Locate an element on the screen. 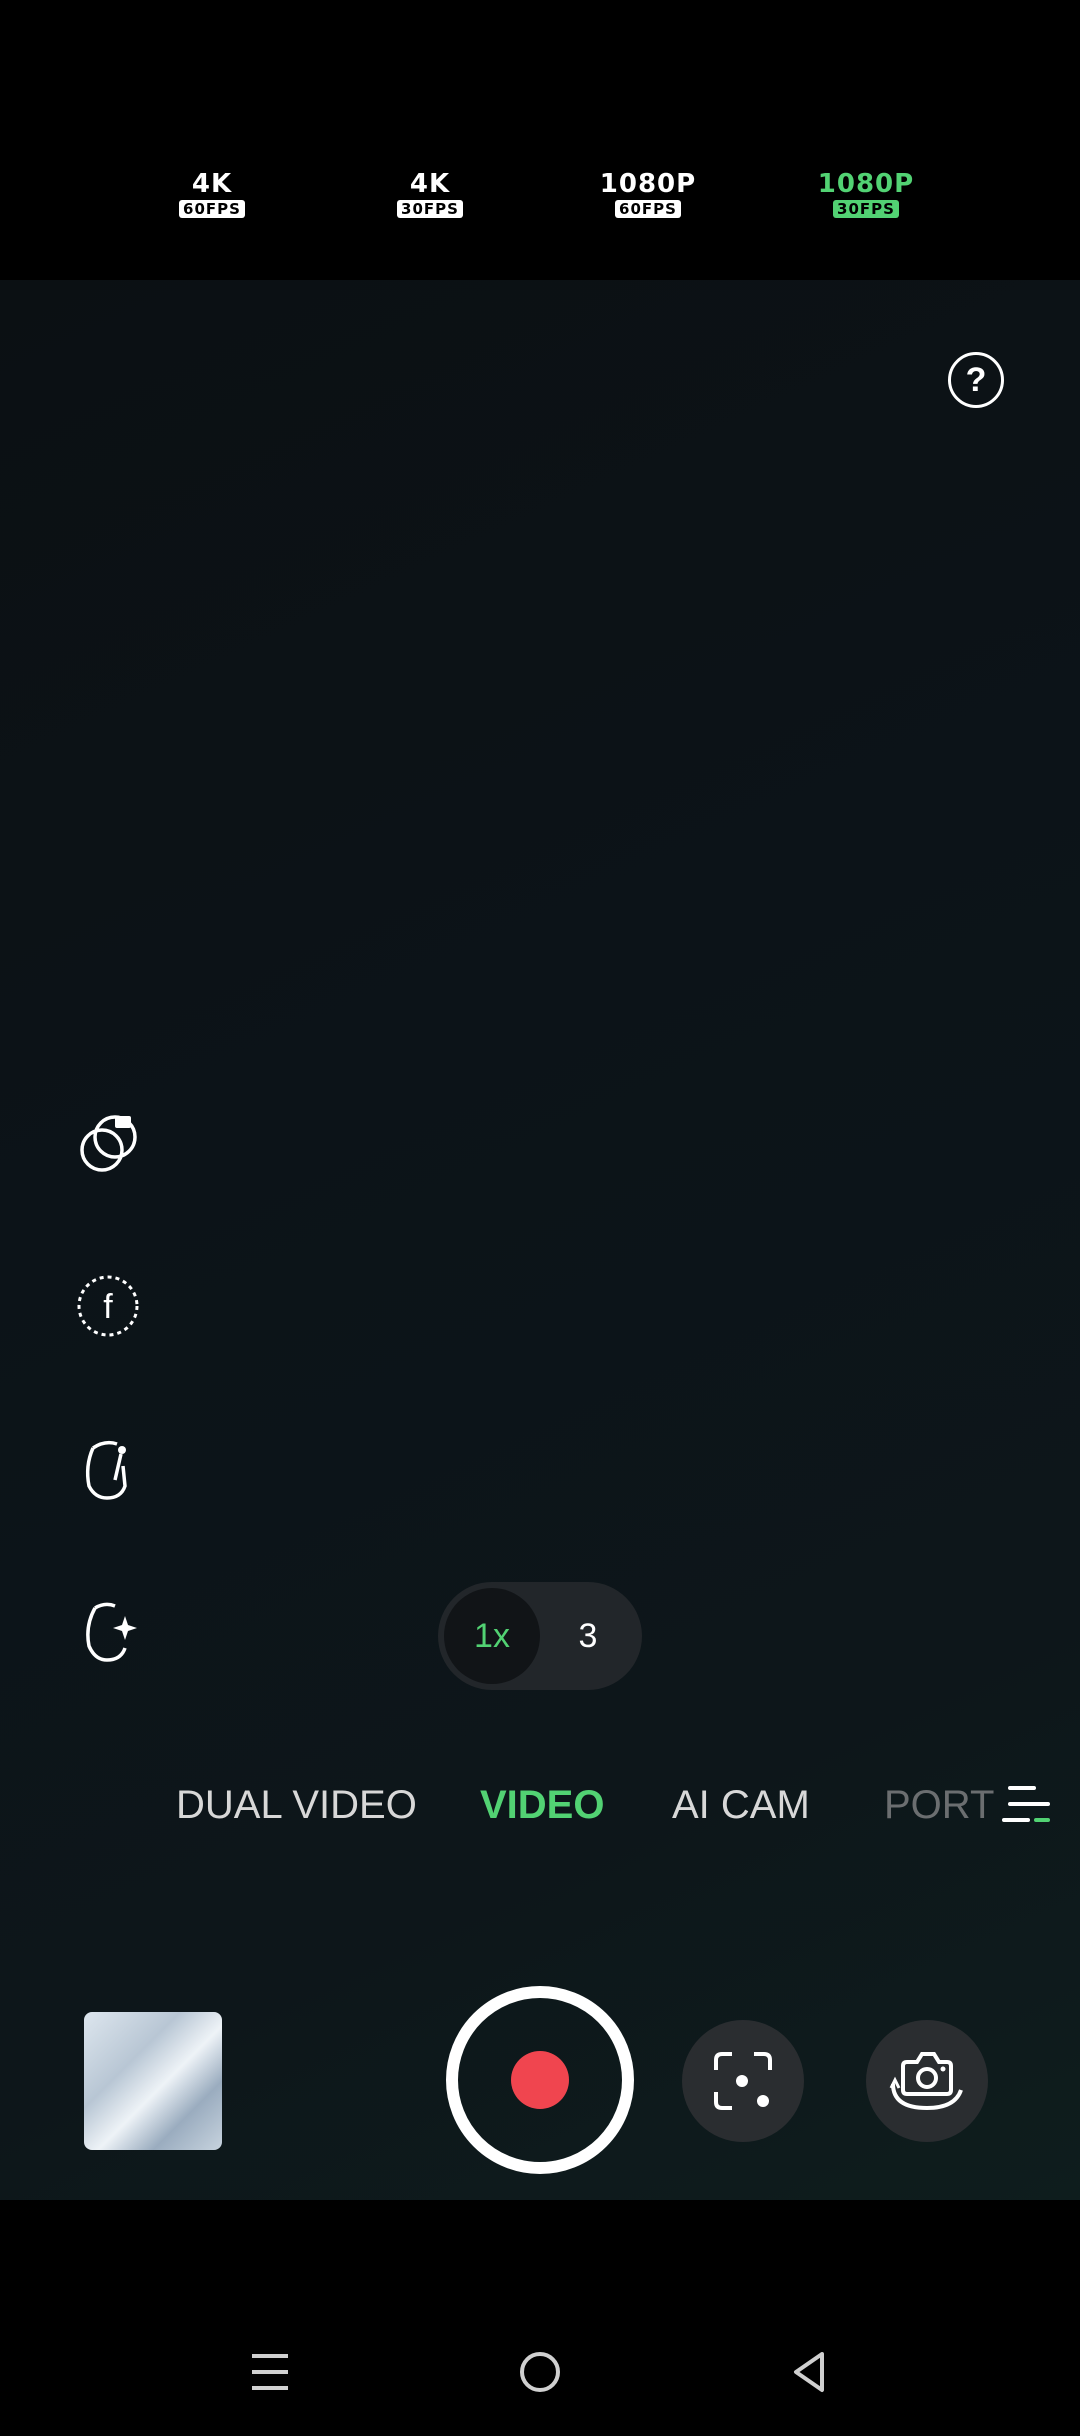  back-icon is located at coordinates (810, 2372).